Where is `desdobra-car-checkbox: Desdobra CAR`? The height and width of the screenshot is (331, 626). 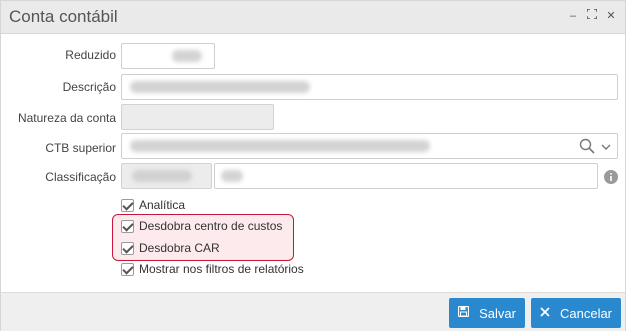 desdobra-car-checkbox: Desdobra CAR is located at coordinates (170, 248).